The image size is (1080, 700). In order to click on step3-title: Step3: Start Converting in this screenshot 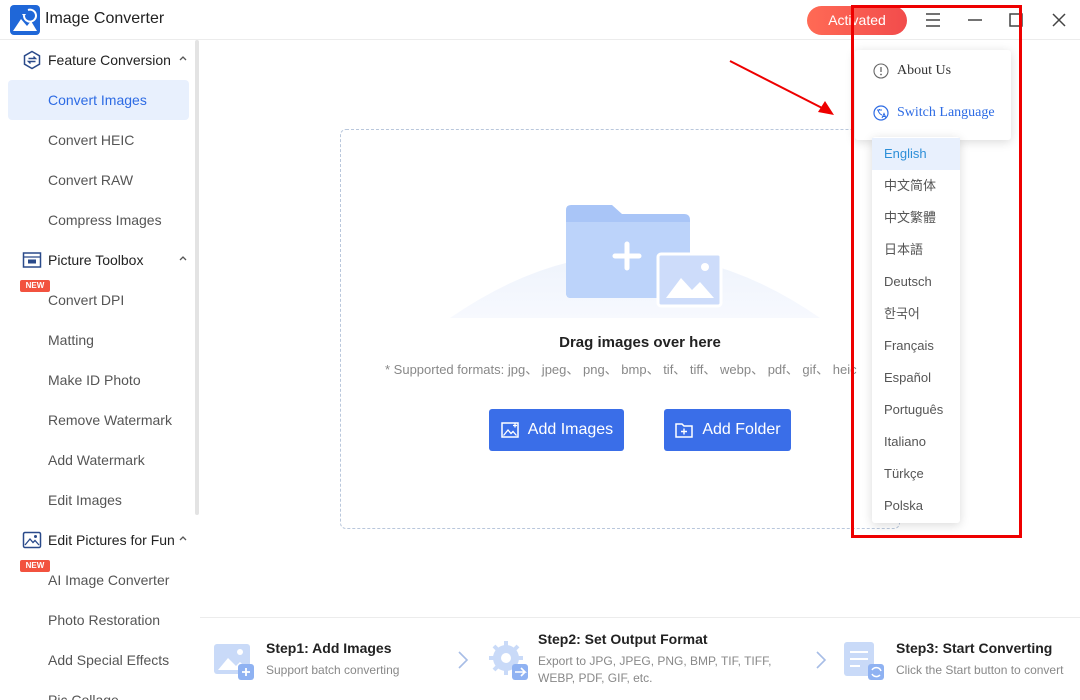, I will do `click(974, 648)`.